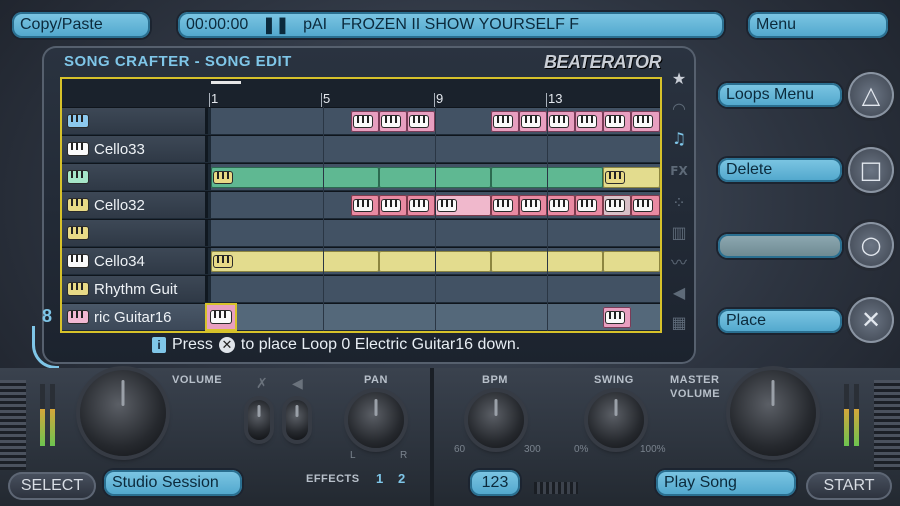  Describe the element at coordinates (353, 455) in the screenshot. I see `pan-left-label: L` at that location.